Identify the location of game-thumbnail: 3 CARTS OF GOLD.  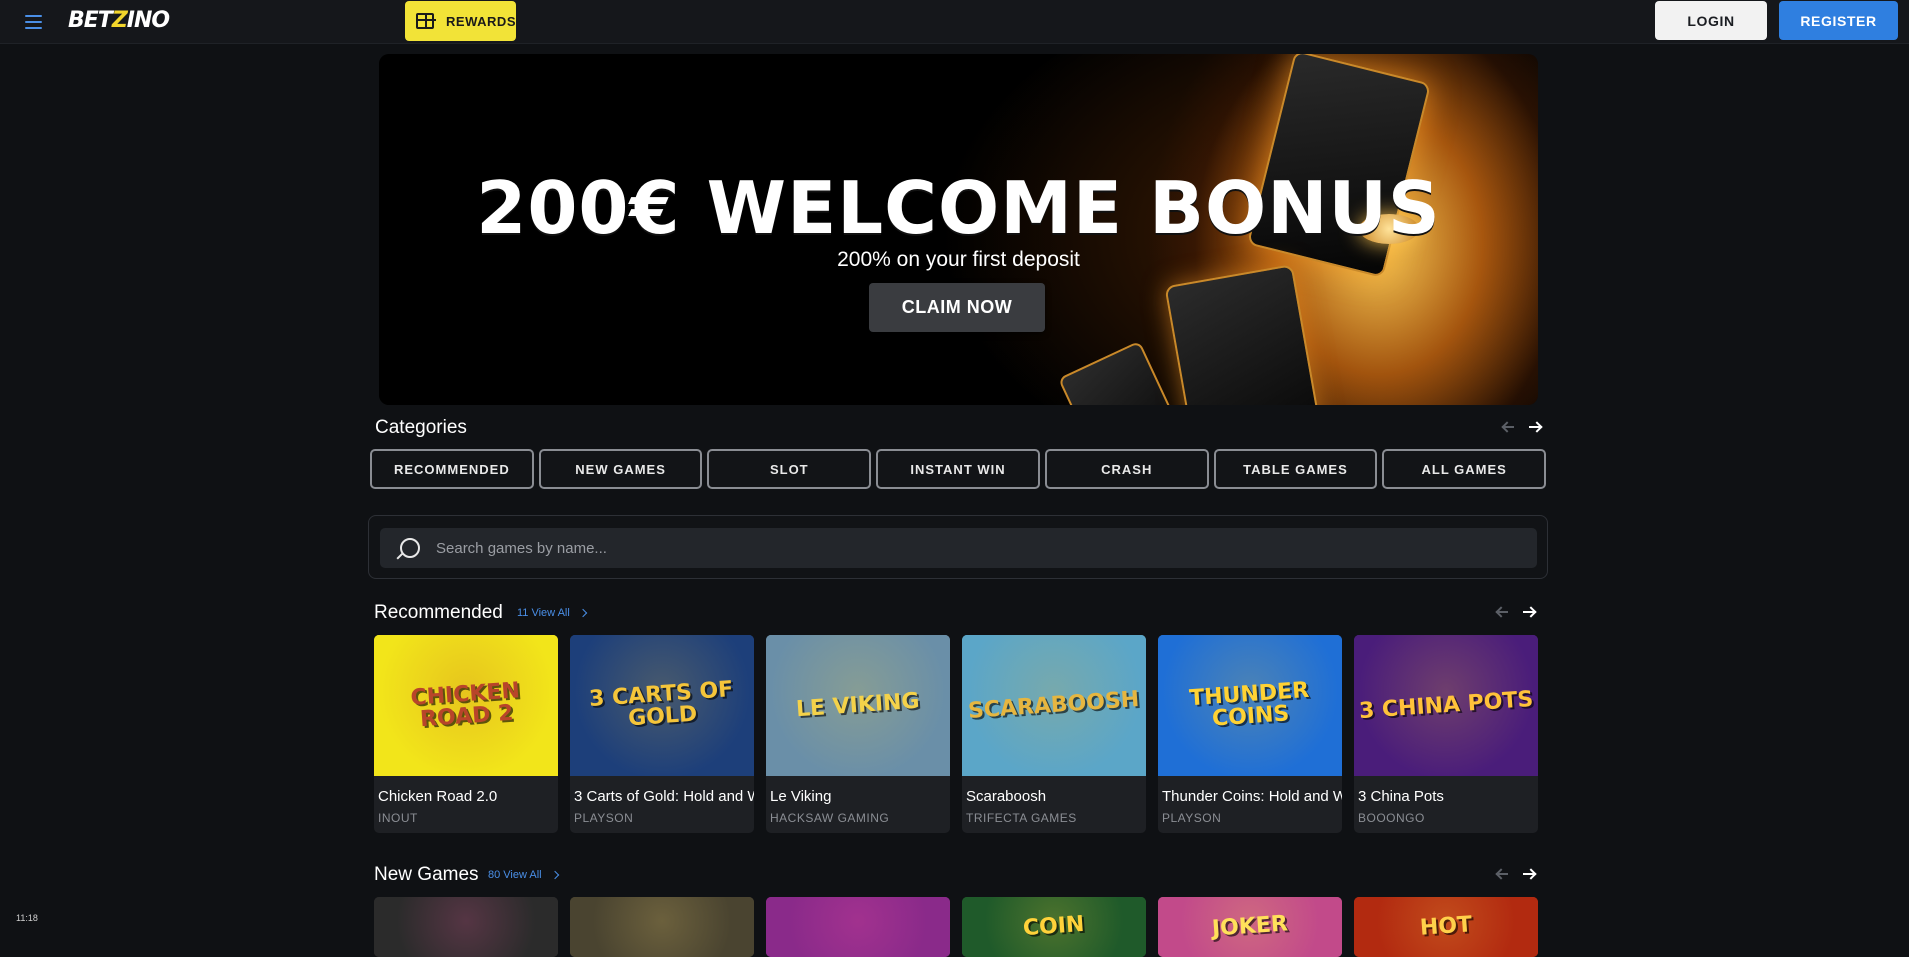
(662, 705).